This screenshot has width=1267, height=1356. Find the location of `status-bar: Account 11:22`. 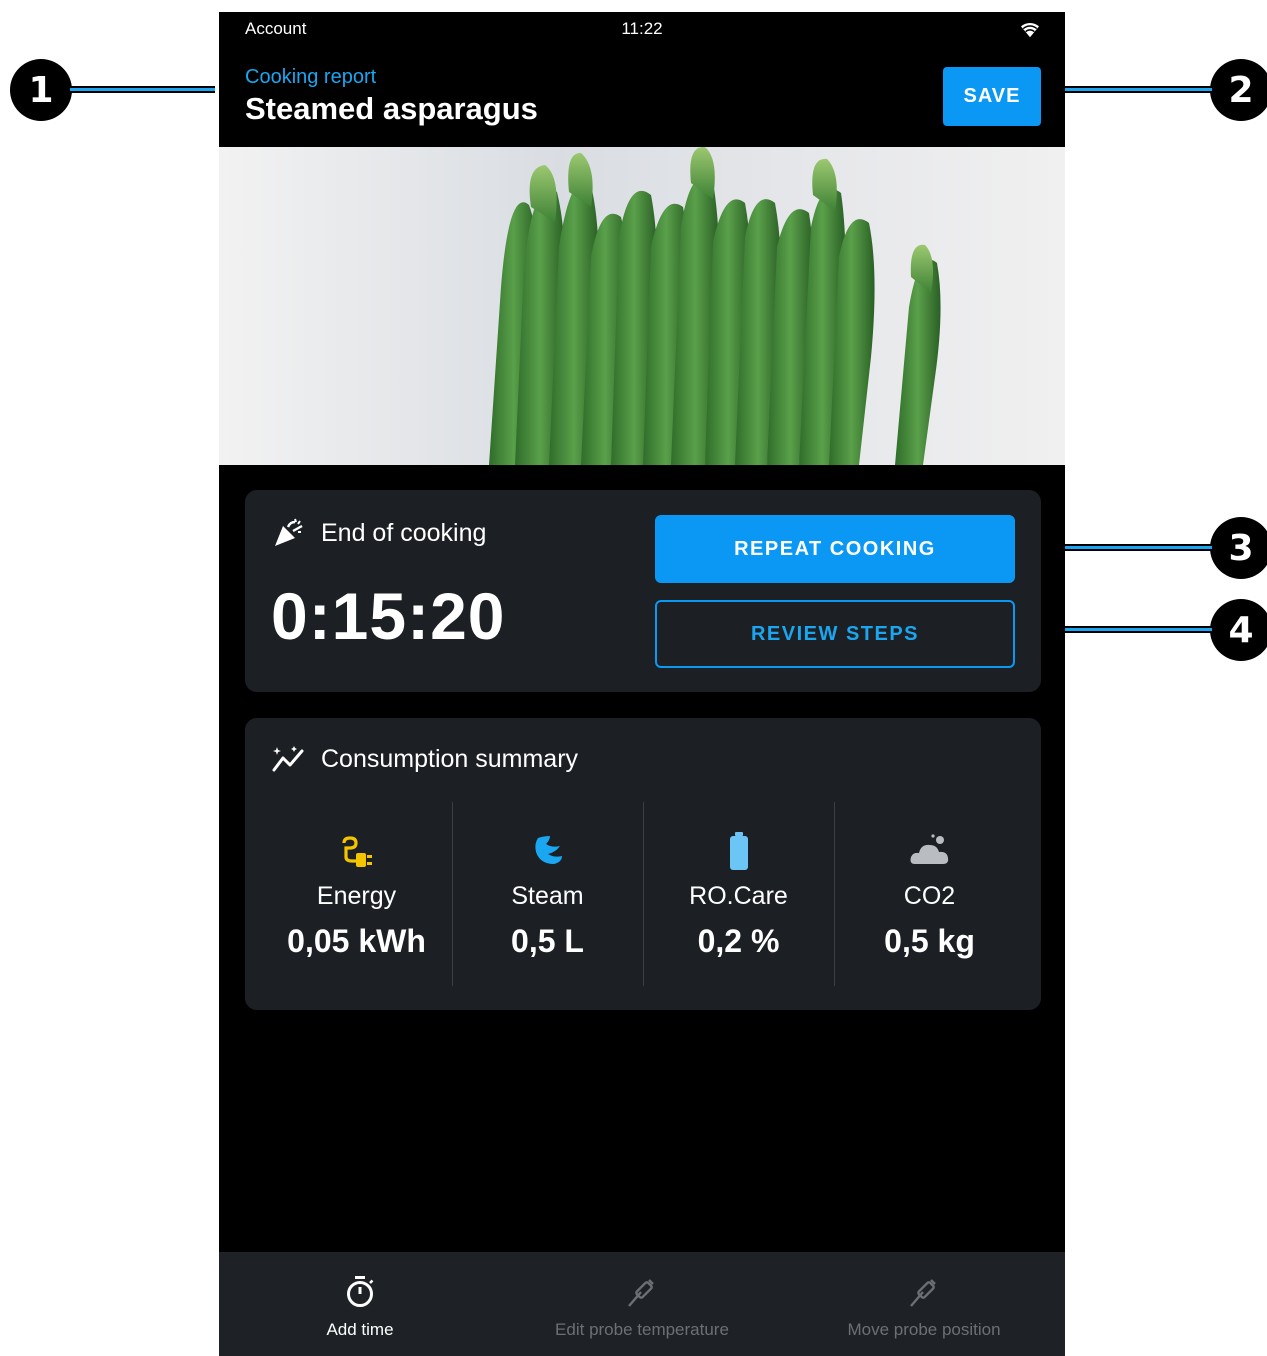

status-bar: Account 11:22 is located at coordinates (642, 29).